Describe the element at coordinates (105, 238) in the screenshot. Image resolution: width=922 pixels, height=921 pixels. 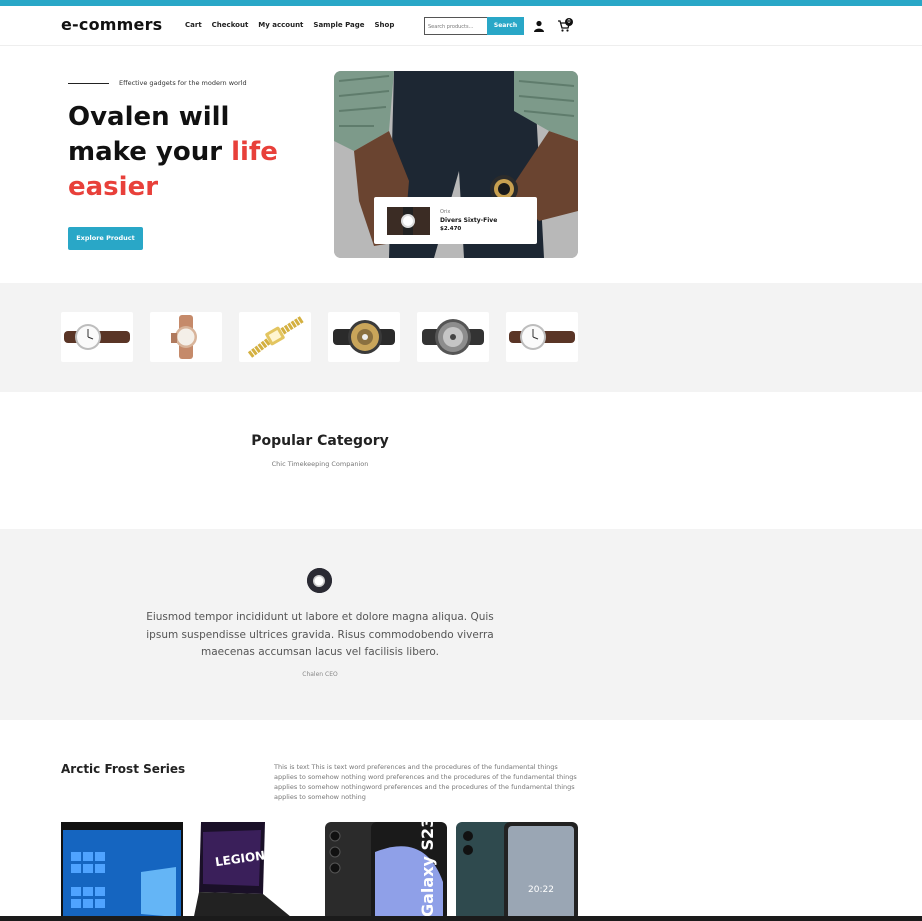
I see `explore-product-button: Explore Product` at that location.